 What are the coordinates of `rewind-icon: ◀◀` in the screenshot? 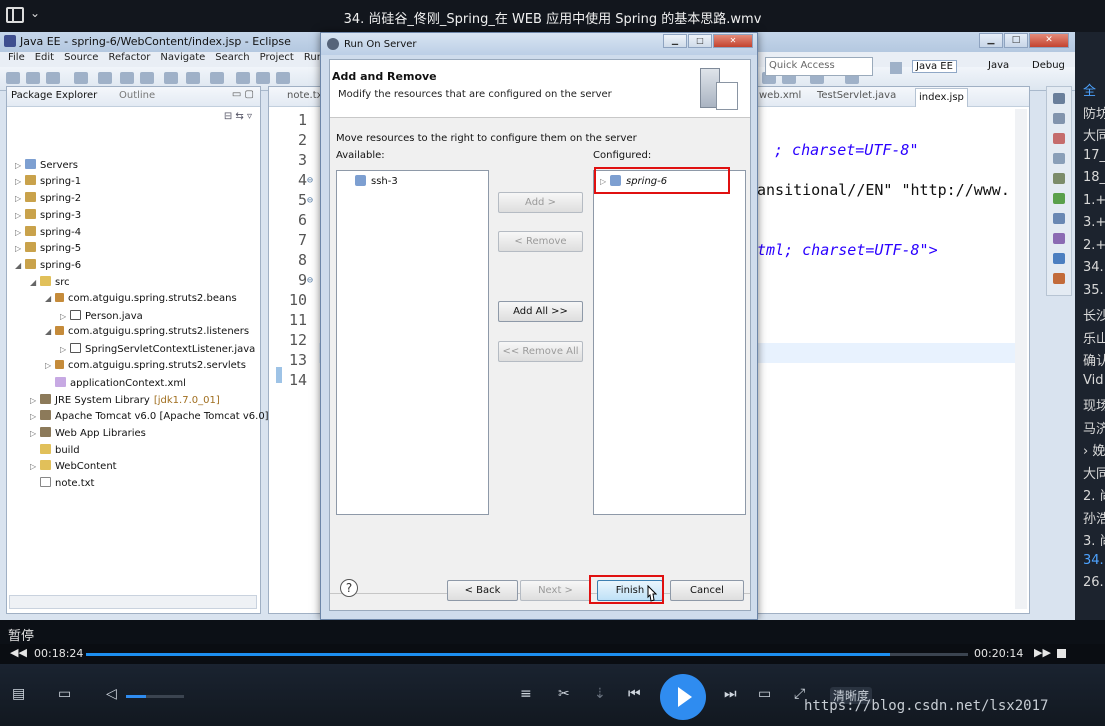 It's located at (18, 652).